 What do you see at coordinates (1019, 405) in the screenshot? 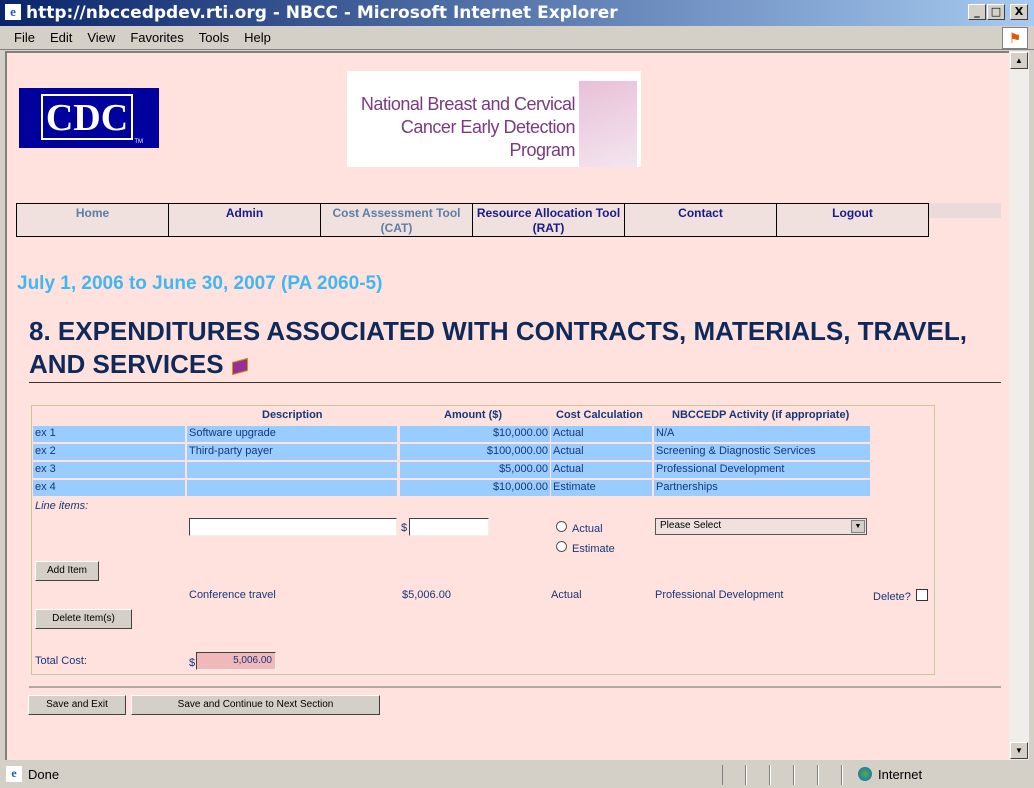
I see `vertical-scrollbar` at bounding box center [1019, 405].